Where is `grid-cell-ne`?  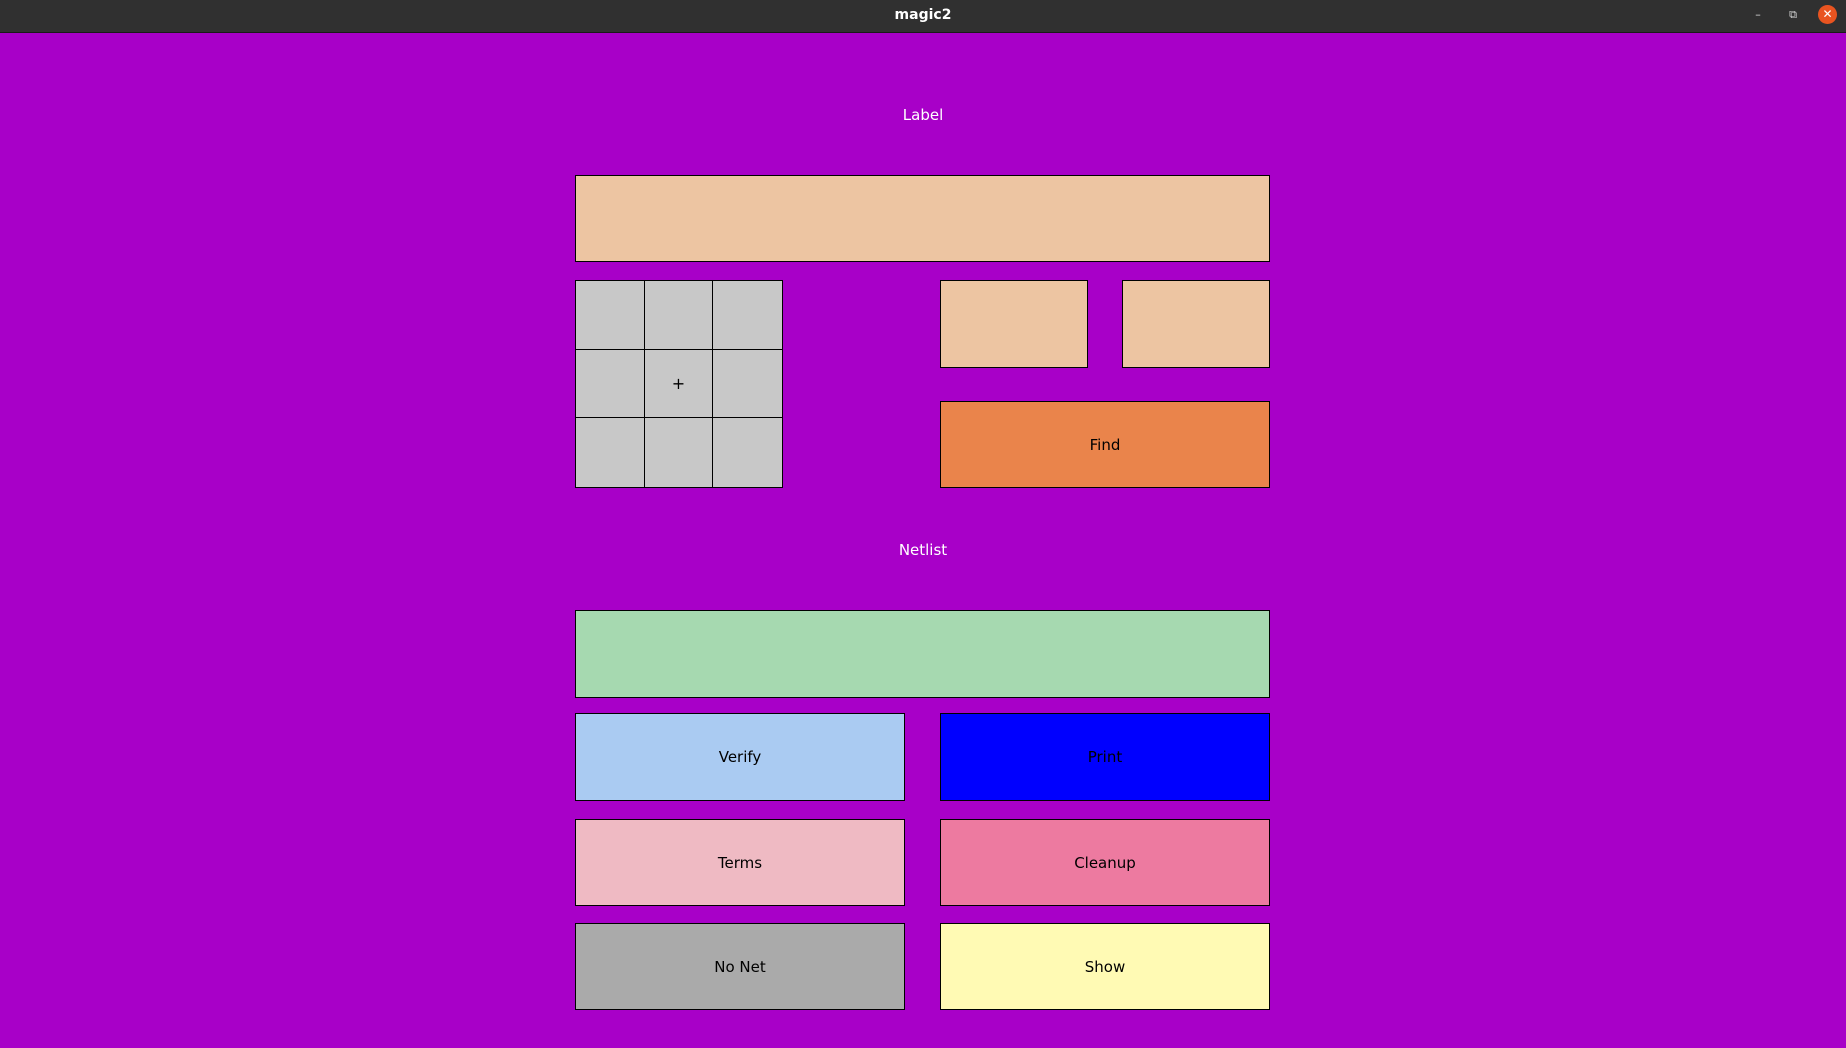 grid-cell-ne is located at coordinates (747, 315).